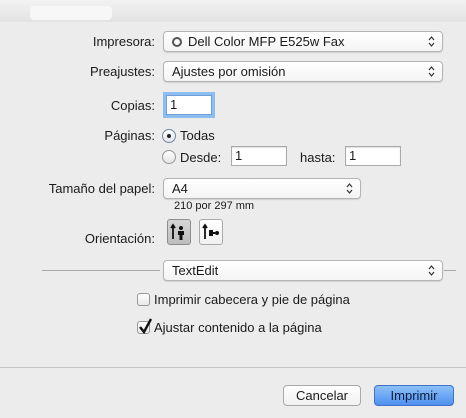  I want to click on header-footer-checkbox, so click(143, 299).